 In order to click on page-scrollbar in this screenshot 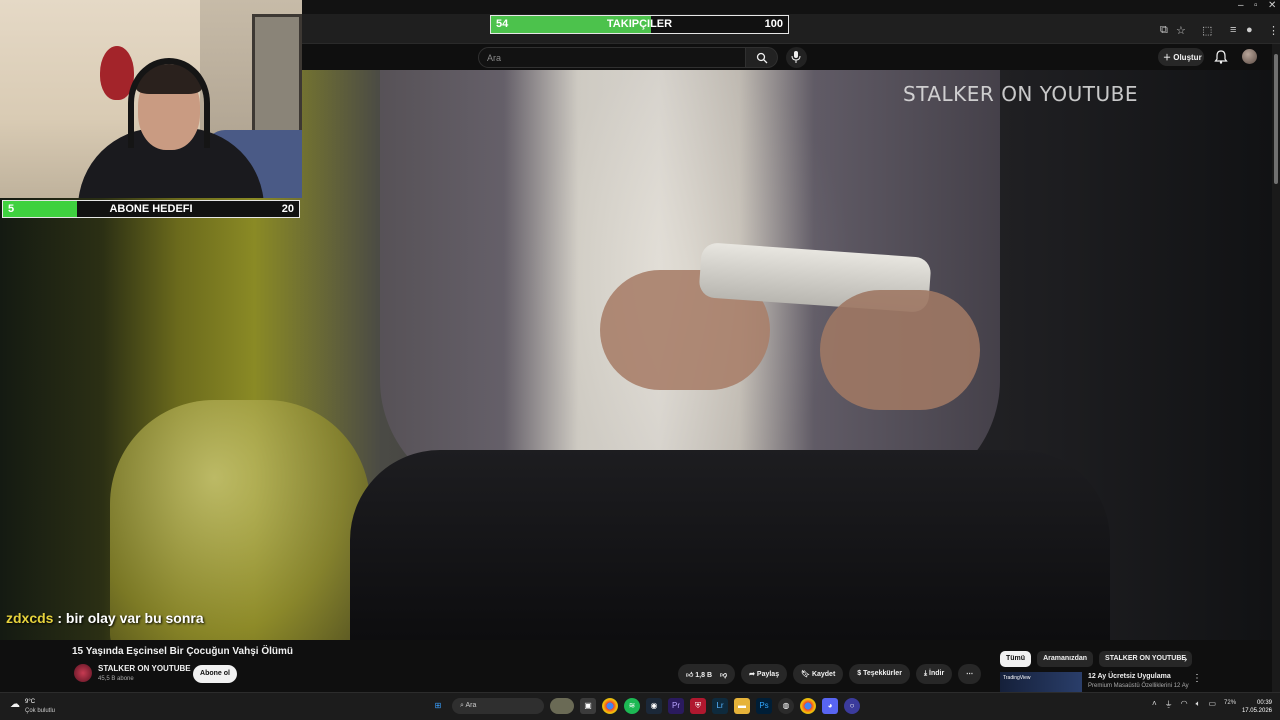, I will do `click(1276, 368)`.